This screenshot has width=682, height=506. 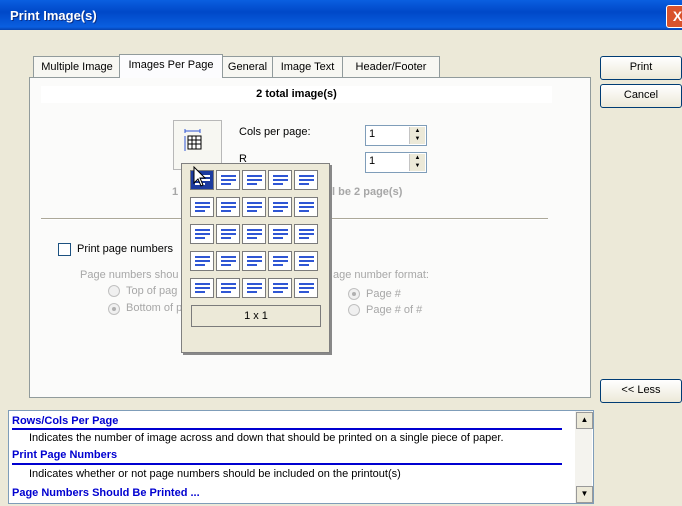 I want to click on close-icon: X, so click(x=677, y=16).